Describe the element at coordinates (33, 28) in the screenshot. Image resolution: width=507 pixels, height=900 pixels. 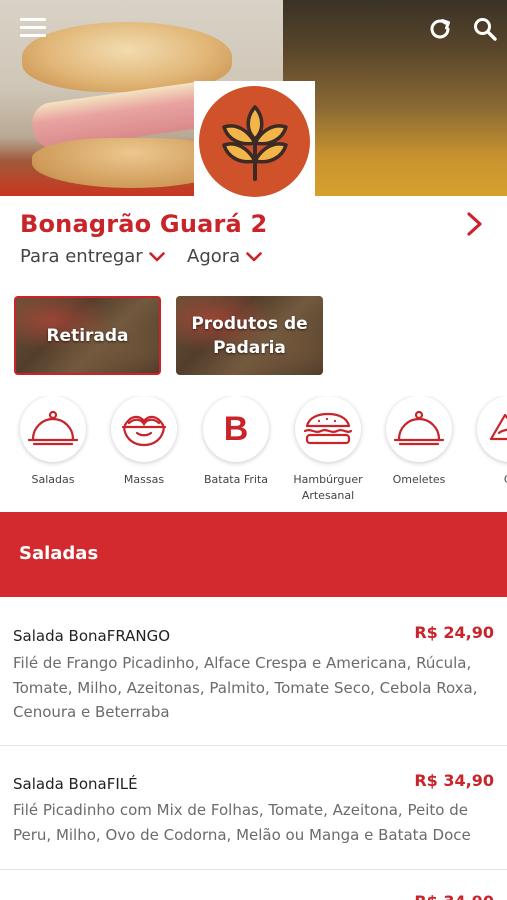
I see `hamburger-menu-icon` at that location.